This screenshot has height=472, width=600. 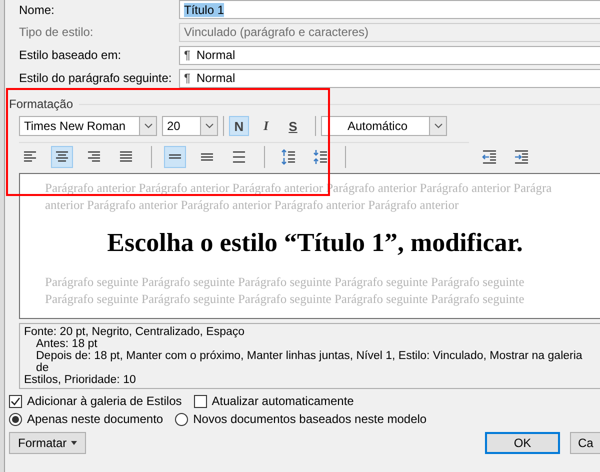 I want to click on preview-text: anterior Parágrafo anterior Parágrafo anterior Parágrafo anterior Parágrafo anterior, so click(x=252, y=205).